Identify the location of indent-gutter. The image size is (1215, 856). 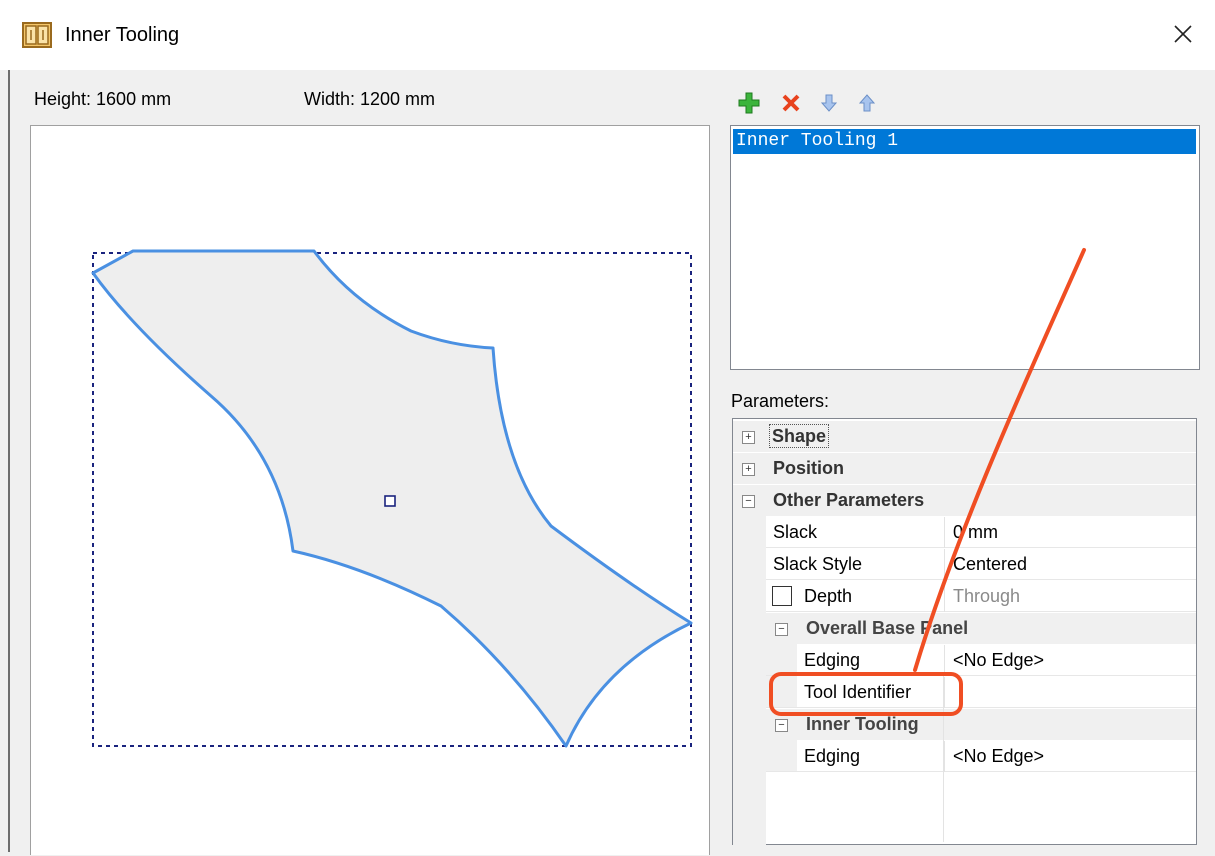
(749, 683).